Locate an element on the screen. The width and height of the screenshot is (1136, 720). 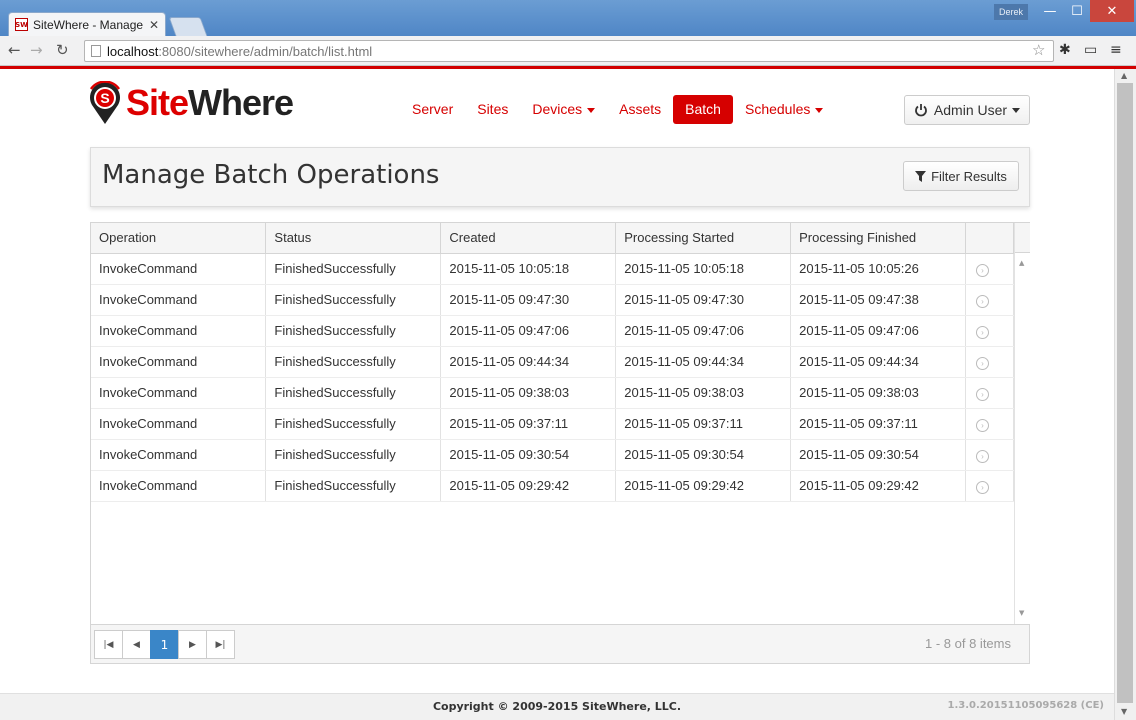
nav-batch: Batch is located at coordinates (703, 109).